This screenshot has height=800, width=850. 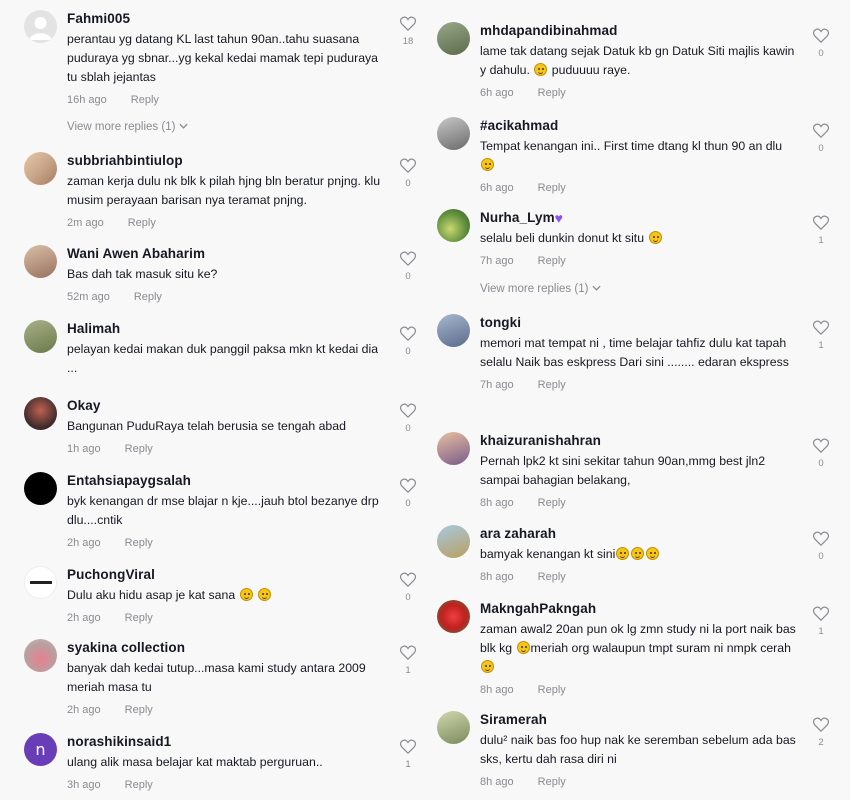 What do you see at coordinates (408, 764) in the screenshot?
I see `like-count: 1` at bounding box center [408, 764].